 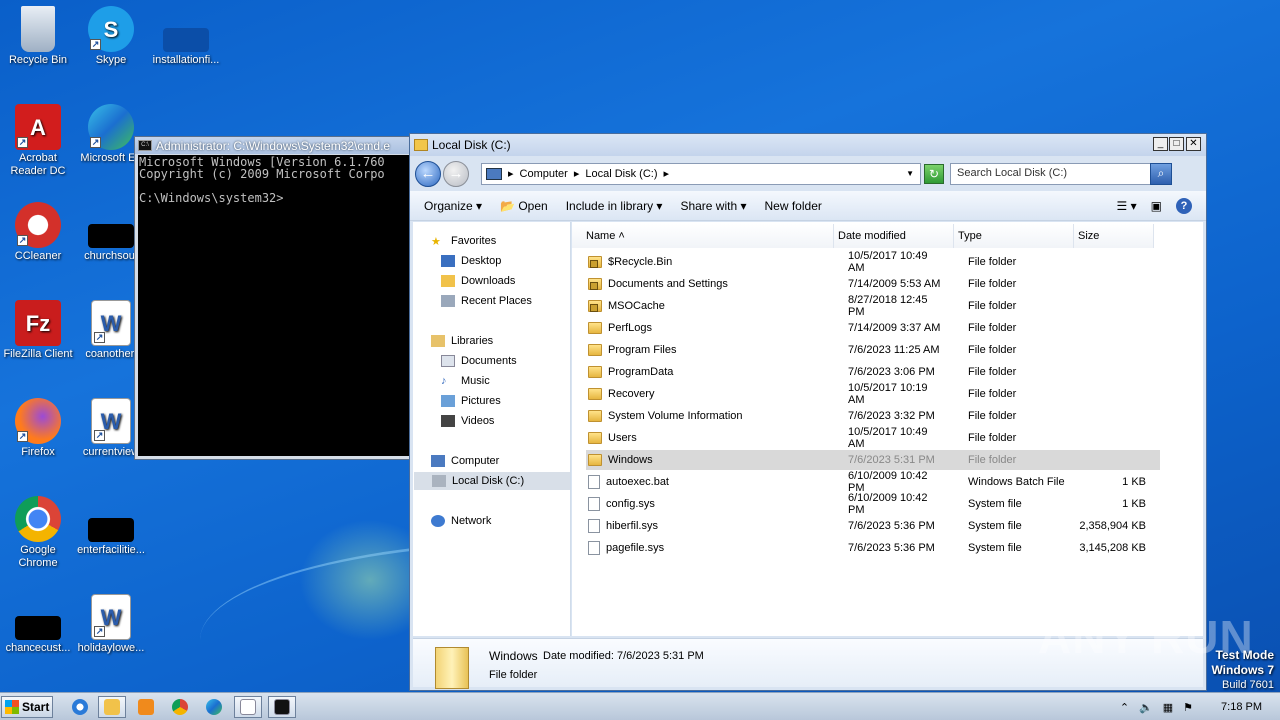 I want to click on nav-libraries: Libraries, so click(x=462, y=341).